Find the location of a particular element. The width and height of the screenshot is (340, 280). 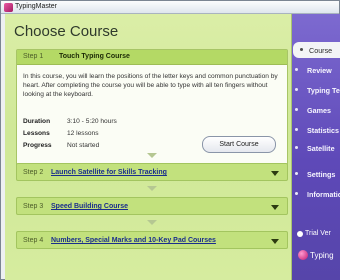

sidebar-item-label: Satellite is located at coordinates (321, 148).